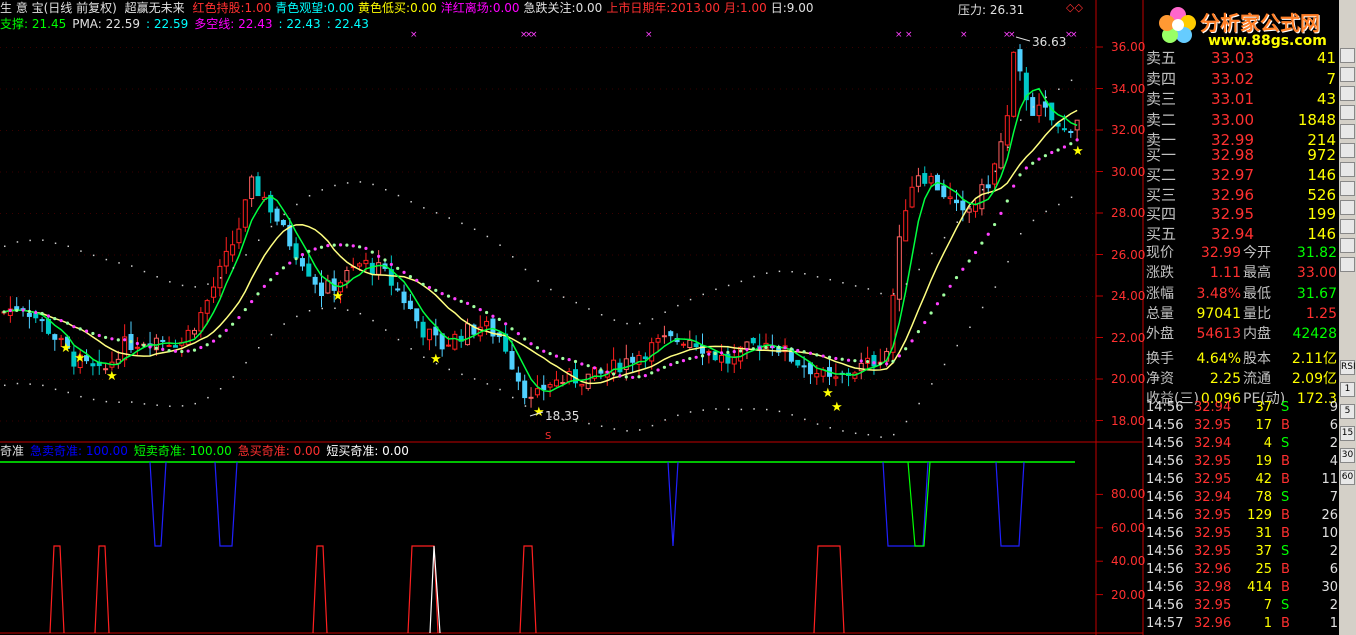 This screenshot has width=1356, height=635. What do you see at coordinates (1263, 479) in the screenshot?
I see `tick-volume: 42` at bounding box center [1263, 479].